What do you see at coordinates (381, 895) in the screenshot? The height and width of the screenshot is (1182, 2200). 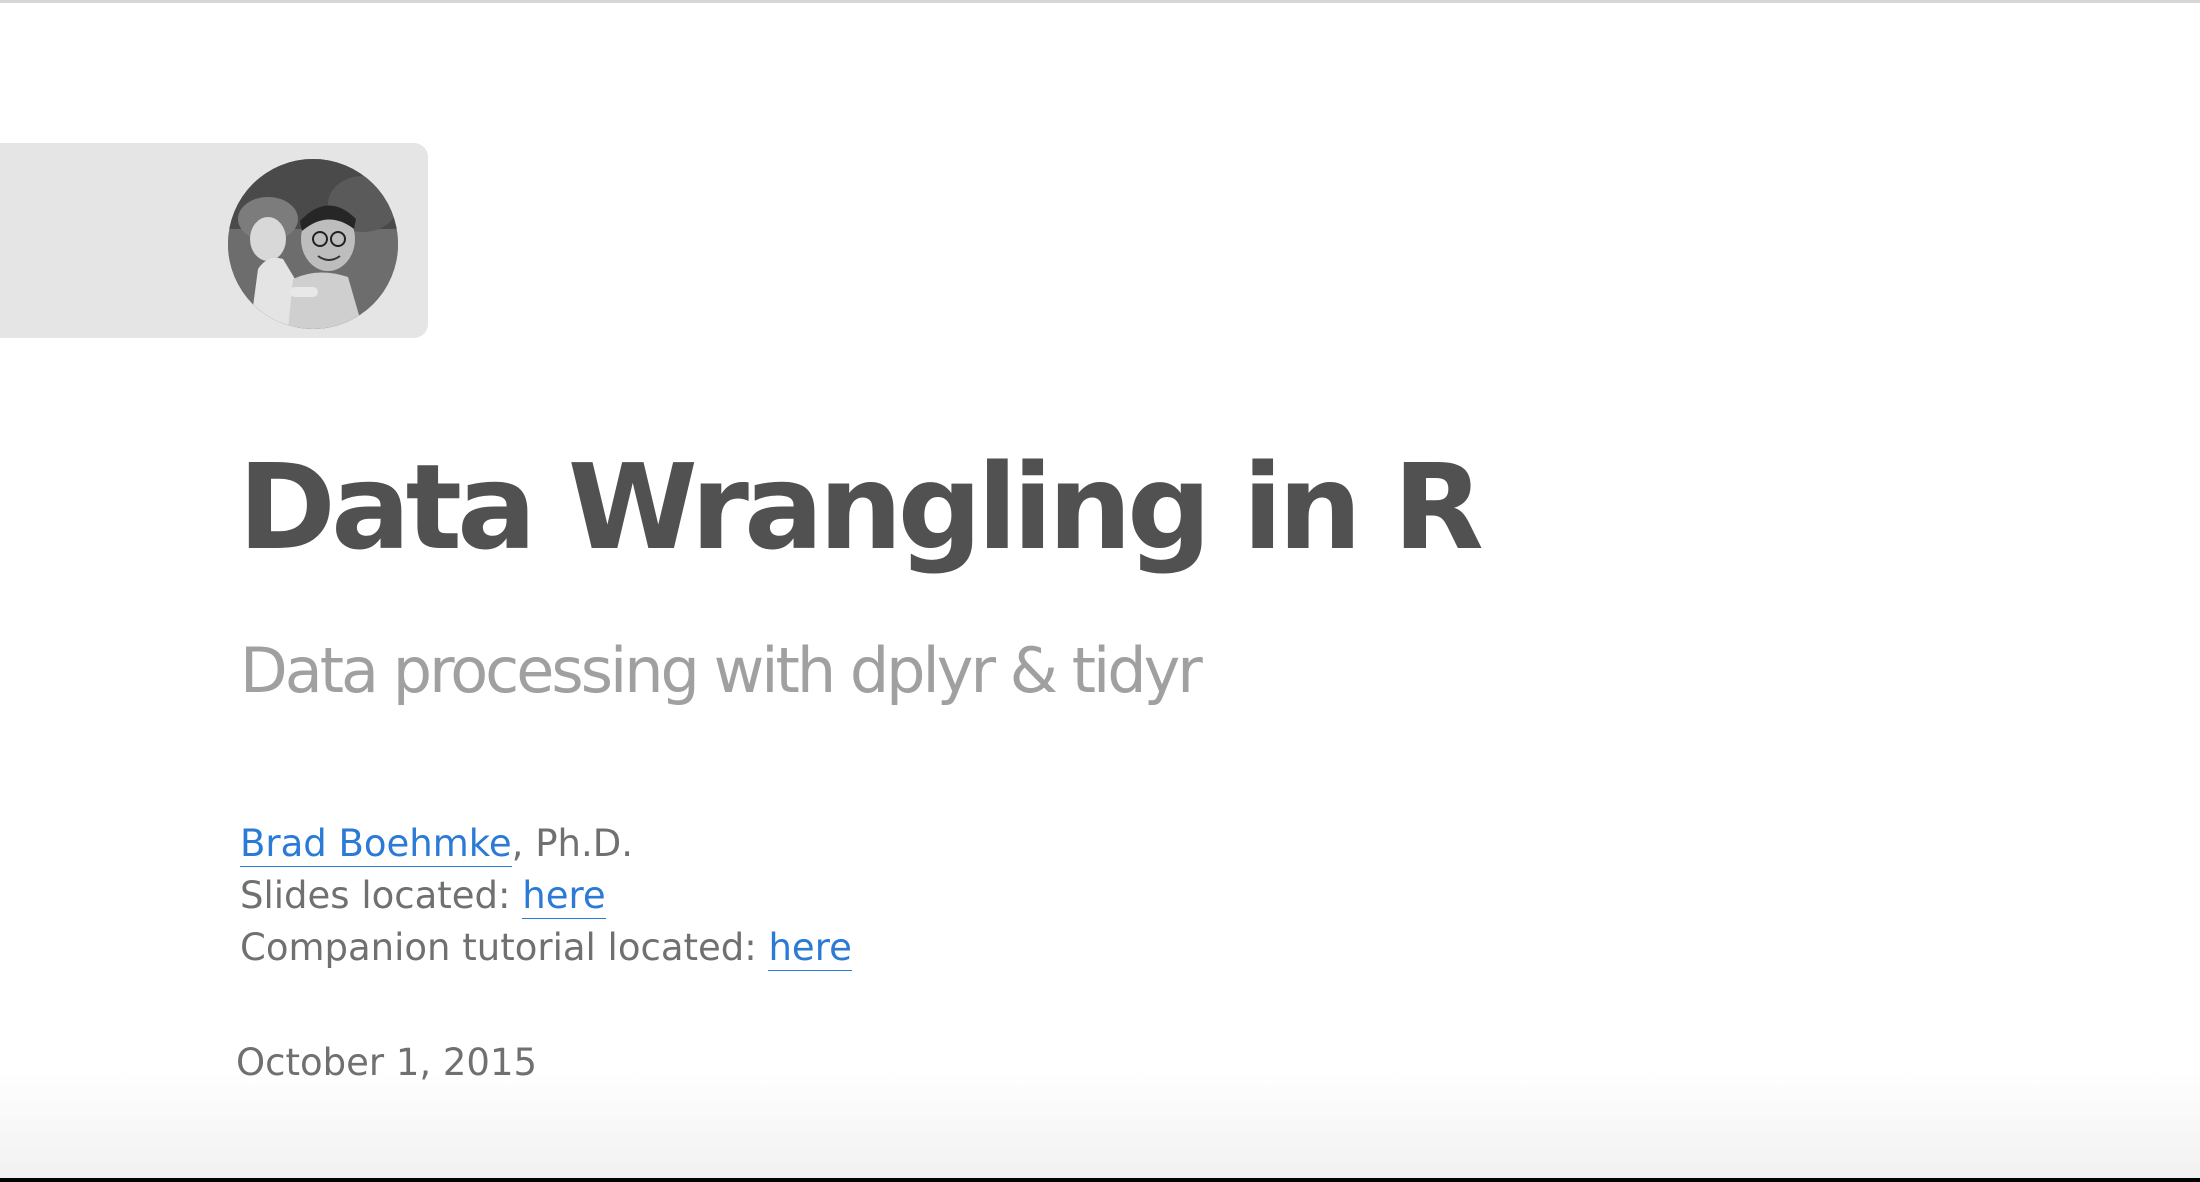 I see `slides-label: Slides located:` at bounding box center [381, 895].